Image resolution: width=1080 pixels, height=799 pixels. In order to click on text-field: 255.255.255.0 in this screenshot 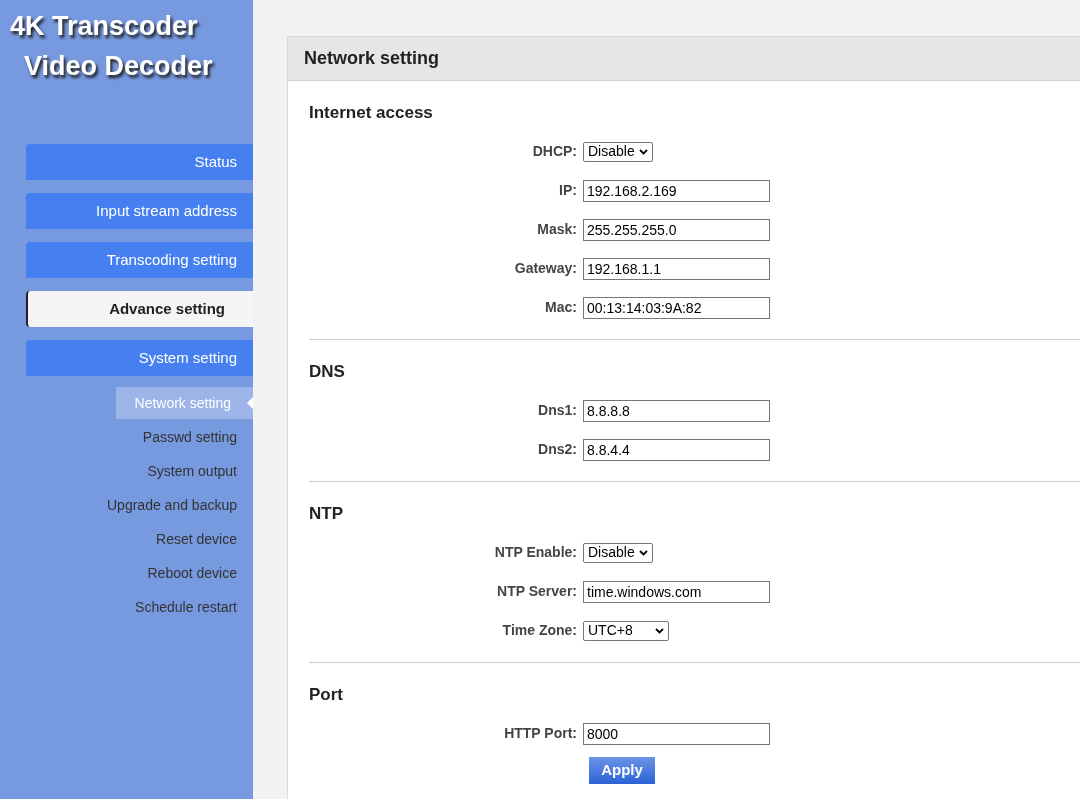, I will do `click(676, 229)`.